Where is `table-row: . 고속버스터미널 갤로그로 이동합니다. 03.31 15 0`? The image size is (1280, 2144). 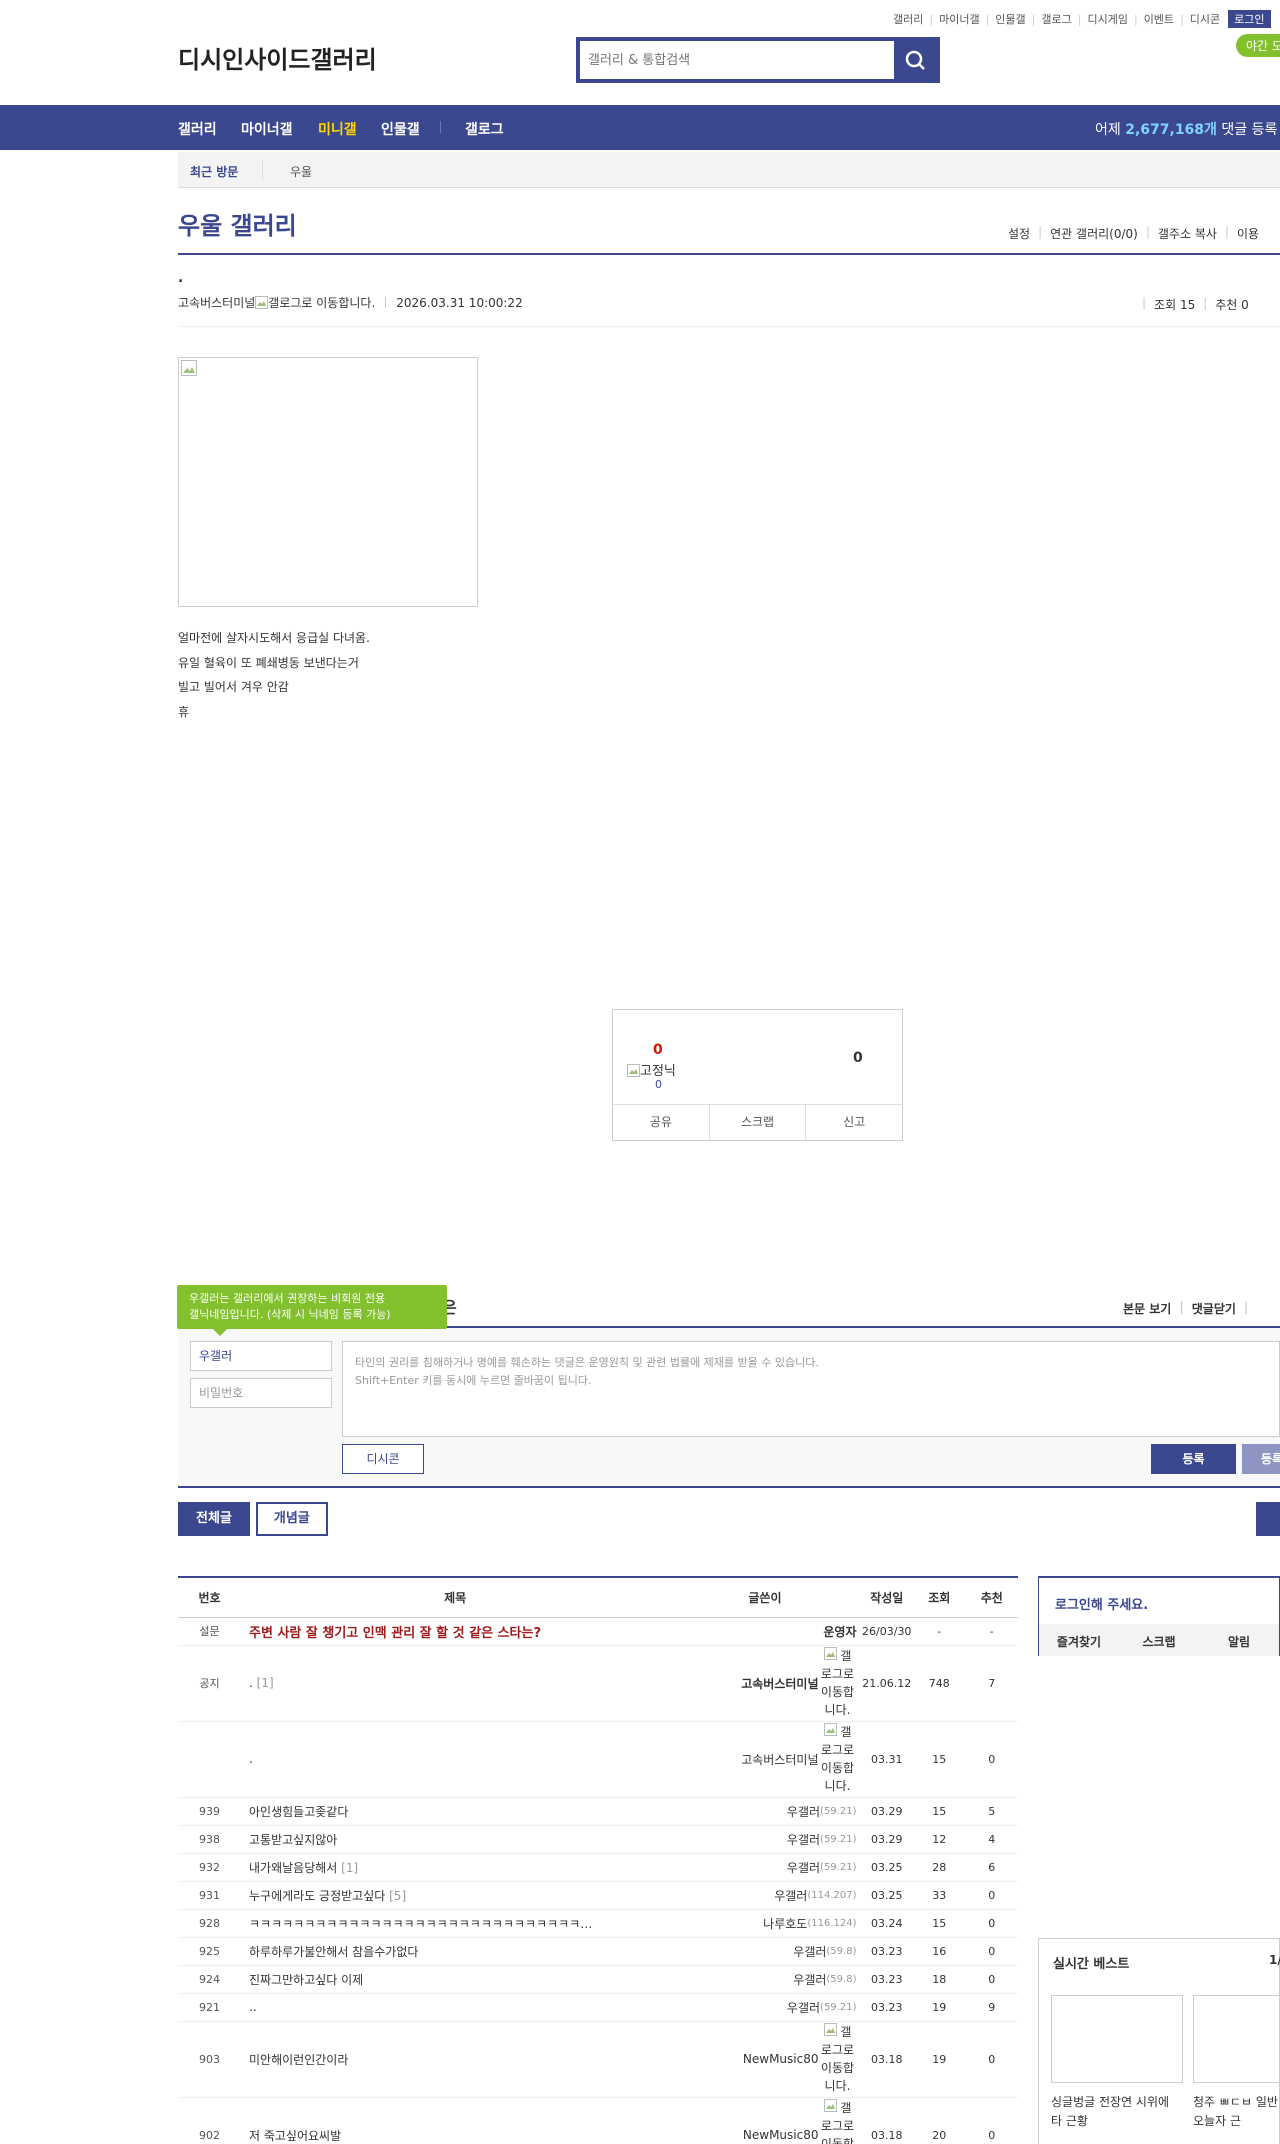 table-row: . 고속버스터미널 갤로그로 이동합니다. 03.31 15 0 is located at coordinates (598, 1759).